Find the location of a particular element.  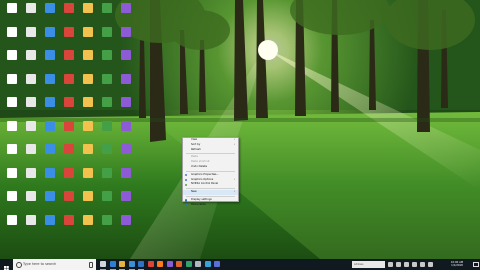

clock: 10:00 AM 1/1/2018 is located at coordinates (457, 264).